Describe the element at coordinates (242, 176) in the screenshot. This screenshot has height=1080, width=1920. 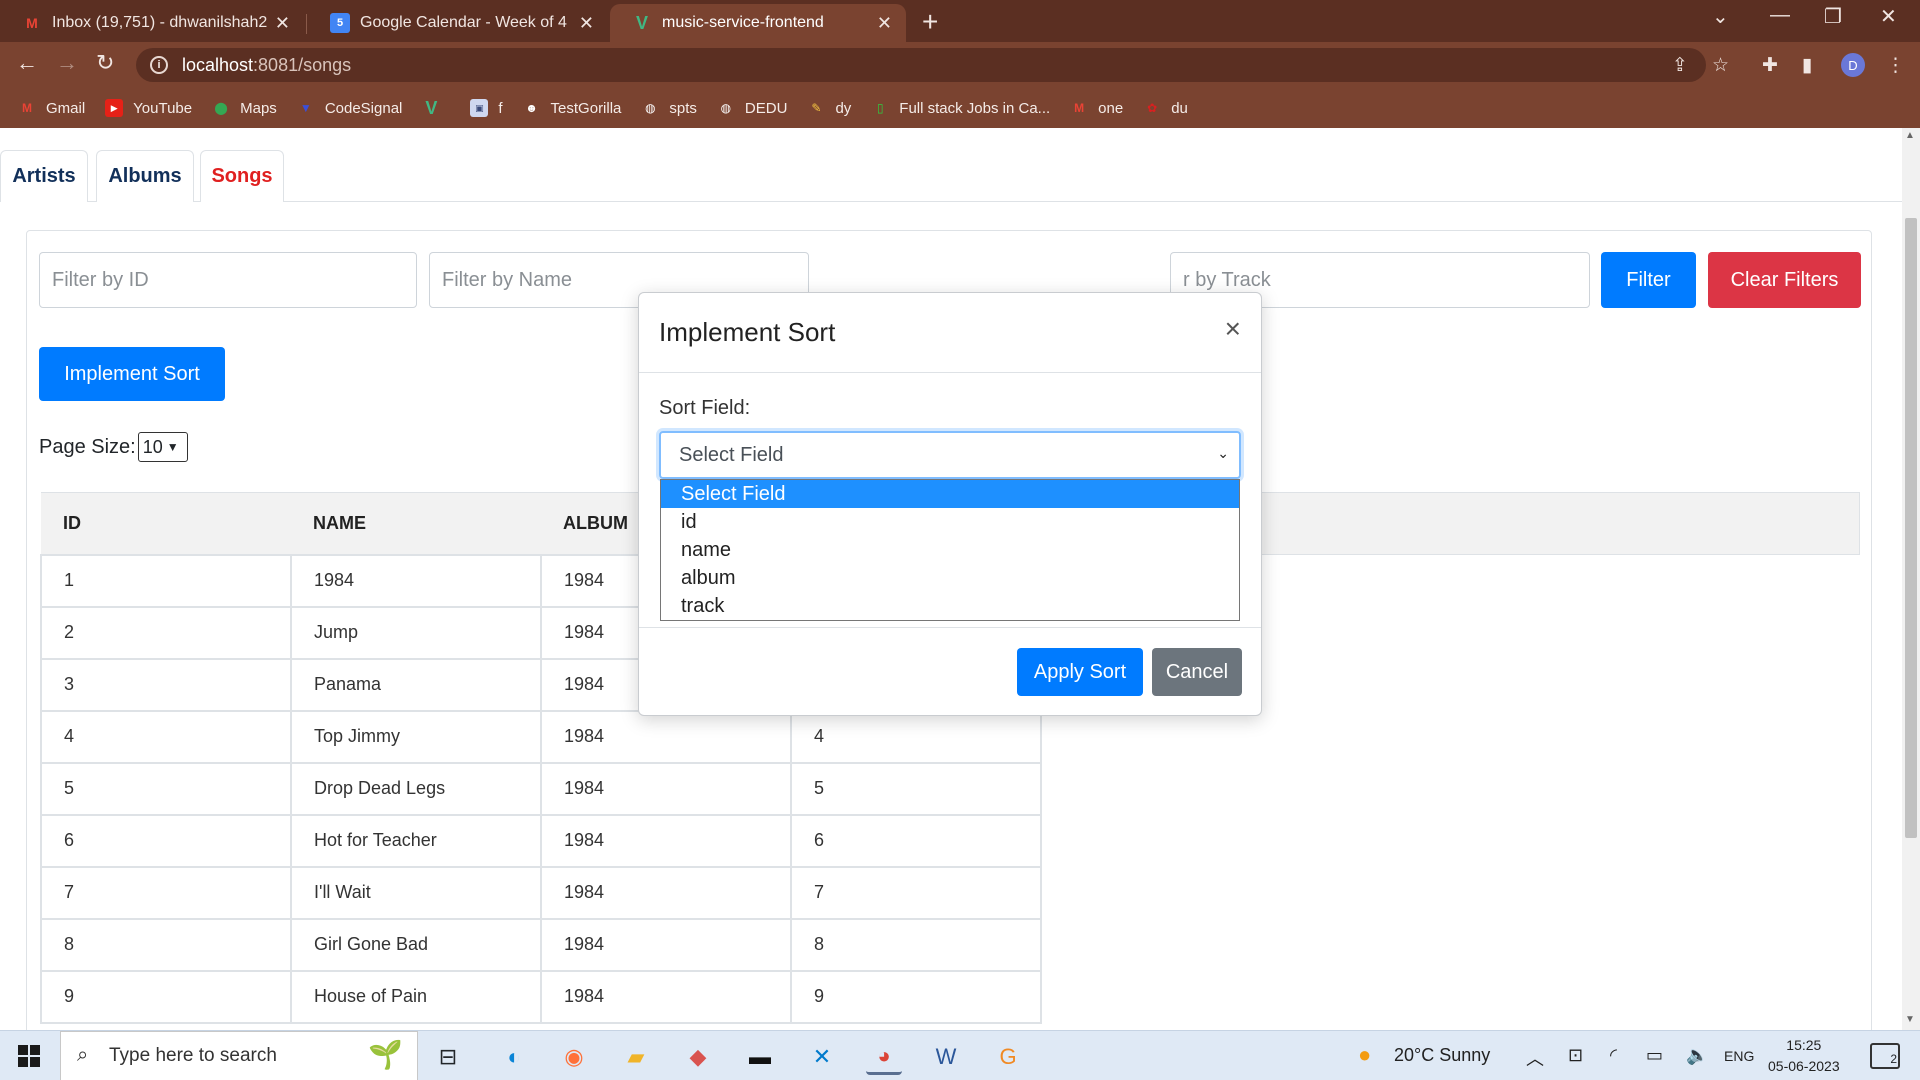
I see `tab-songs: Songs` at that location.